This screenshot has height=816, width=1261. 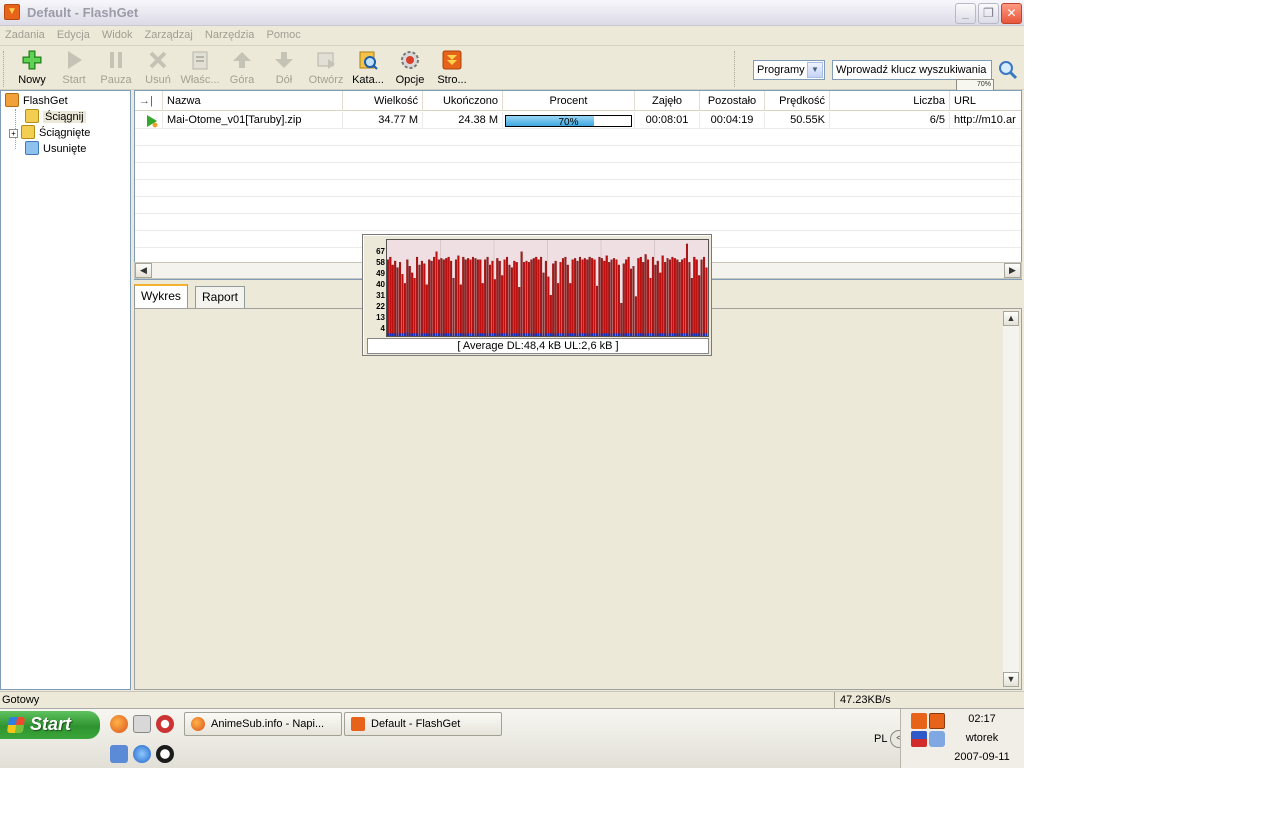 What do you see at coordinates (32, 148) in the screenshot?
I see `recycle-bin-icon` at bounding box center [32, 148].